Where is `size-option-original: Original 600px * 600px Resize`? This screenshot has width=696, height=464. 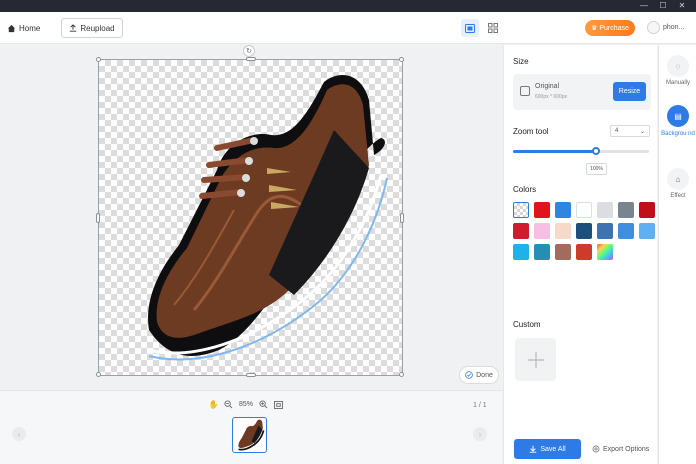
size-option-original: Original 600px * 600px Resize is located at coordinates (582, 92).